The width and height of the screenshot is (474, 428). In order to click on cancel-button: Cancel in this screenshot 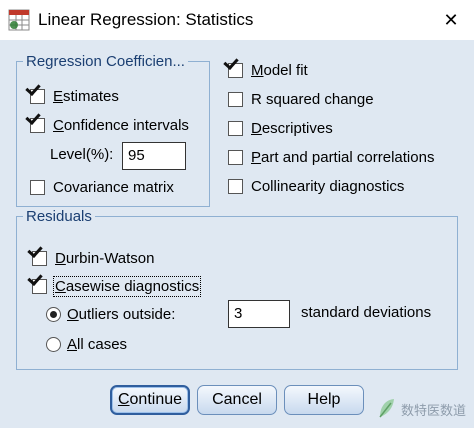, I will do `click(237, 400)`.